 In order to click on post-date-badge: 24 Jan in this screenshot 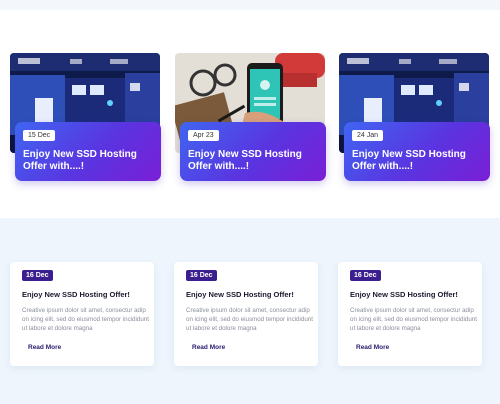, I will do `click(368, 135)`.